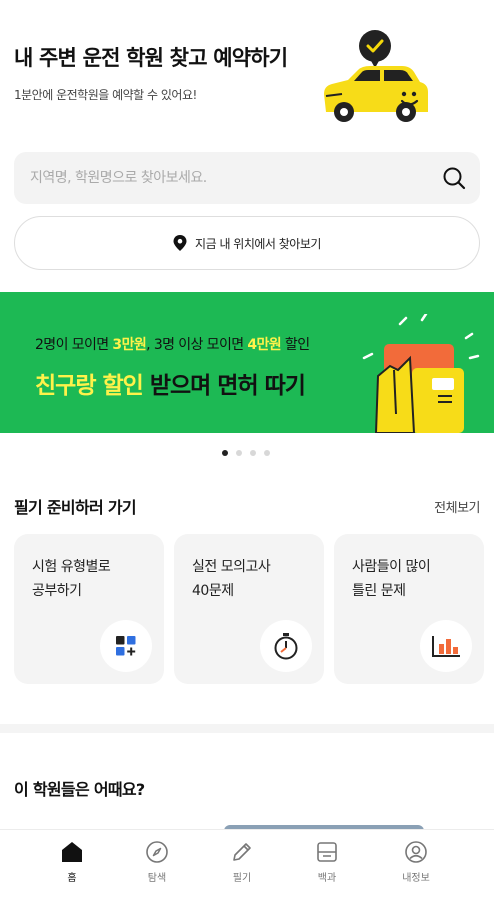 The height and width of the screenshot is (899, 494). I want to click on carousel-indicator, so click(246, 453).